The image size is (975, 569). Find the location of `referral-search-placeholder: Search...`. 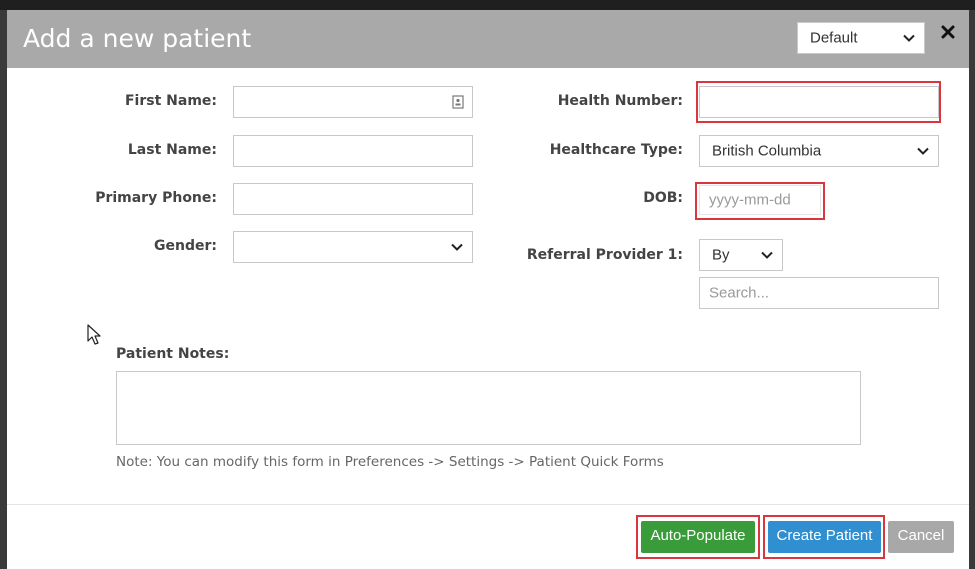

referral-search-placeholder: Search... is located at coordinates (739, 293).